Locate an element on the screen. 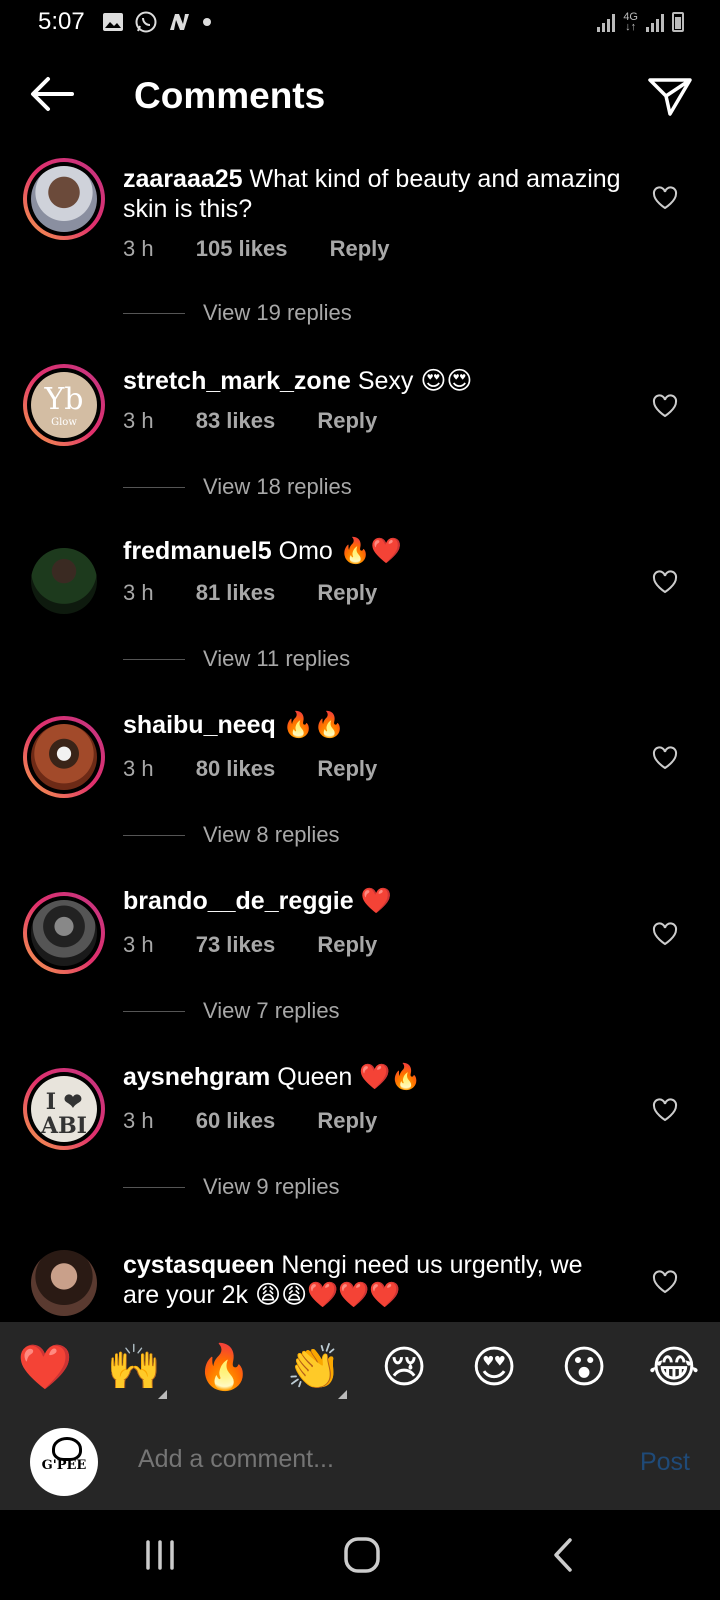 This screenshot has height=1600, width=720. back-nav-icon is located at coordinates (564, 1555).